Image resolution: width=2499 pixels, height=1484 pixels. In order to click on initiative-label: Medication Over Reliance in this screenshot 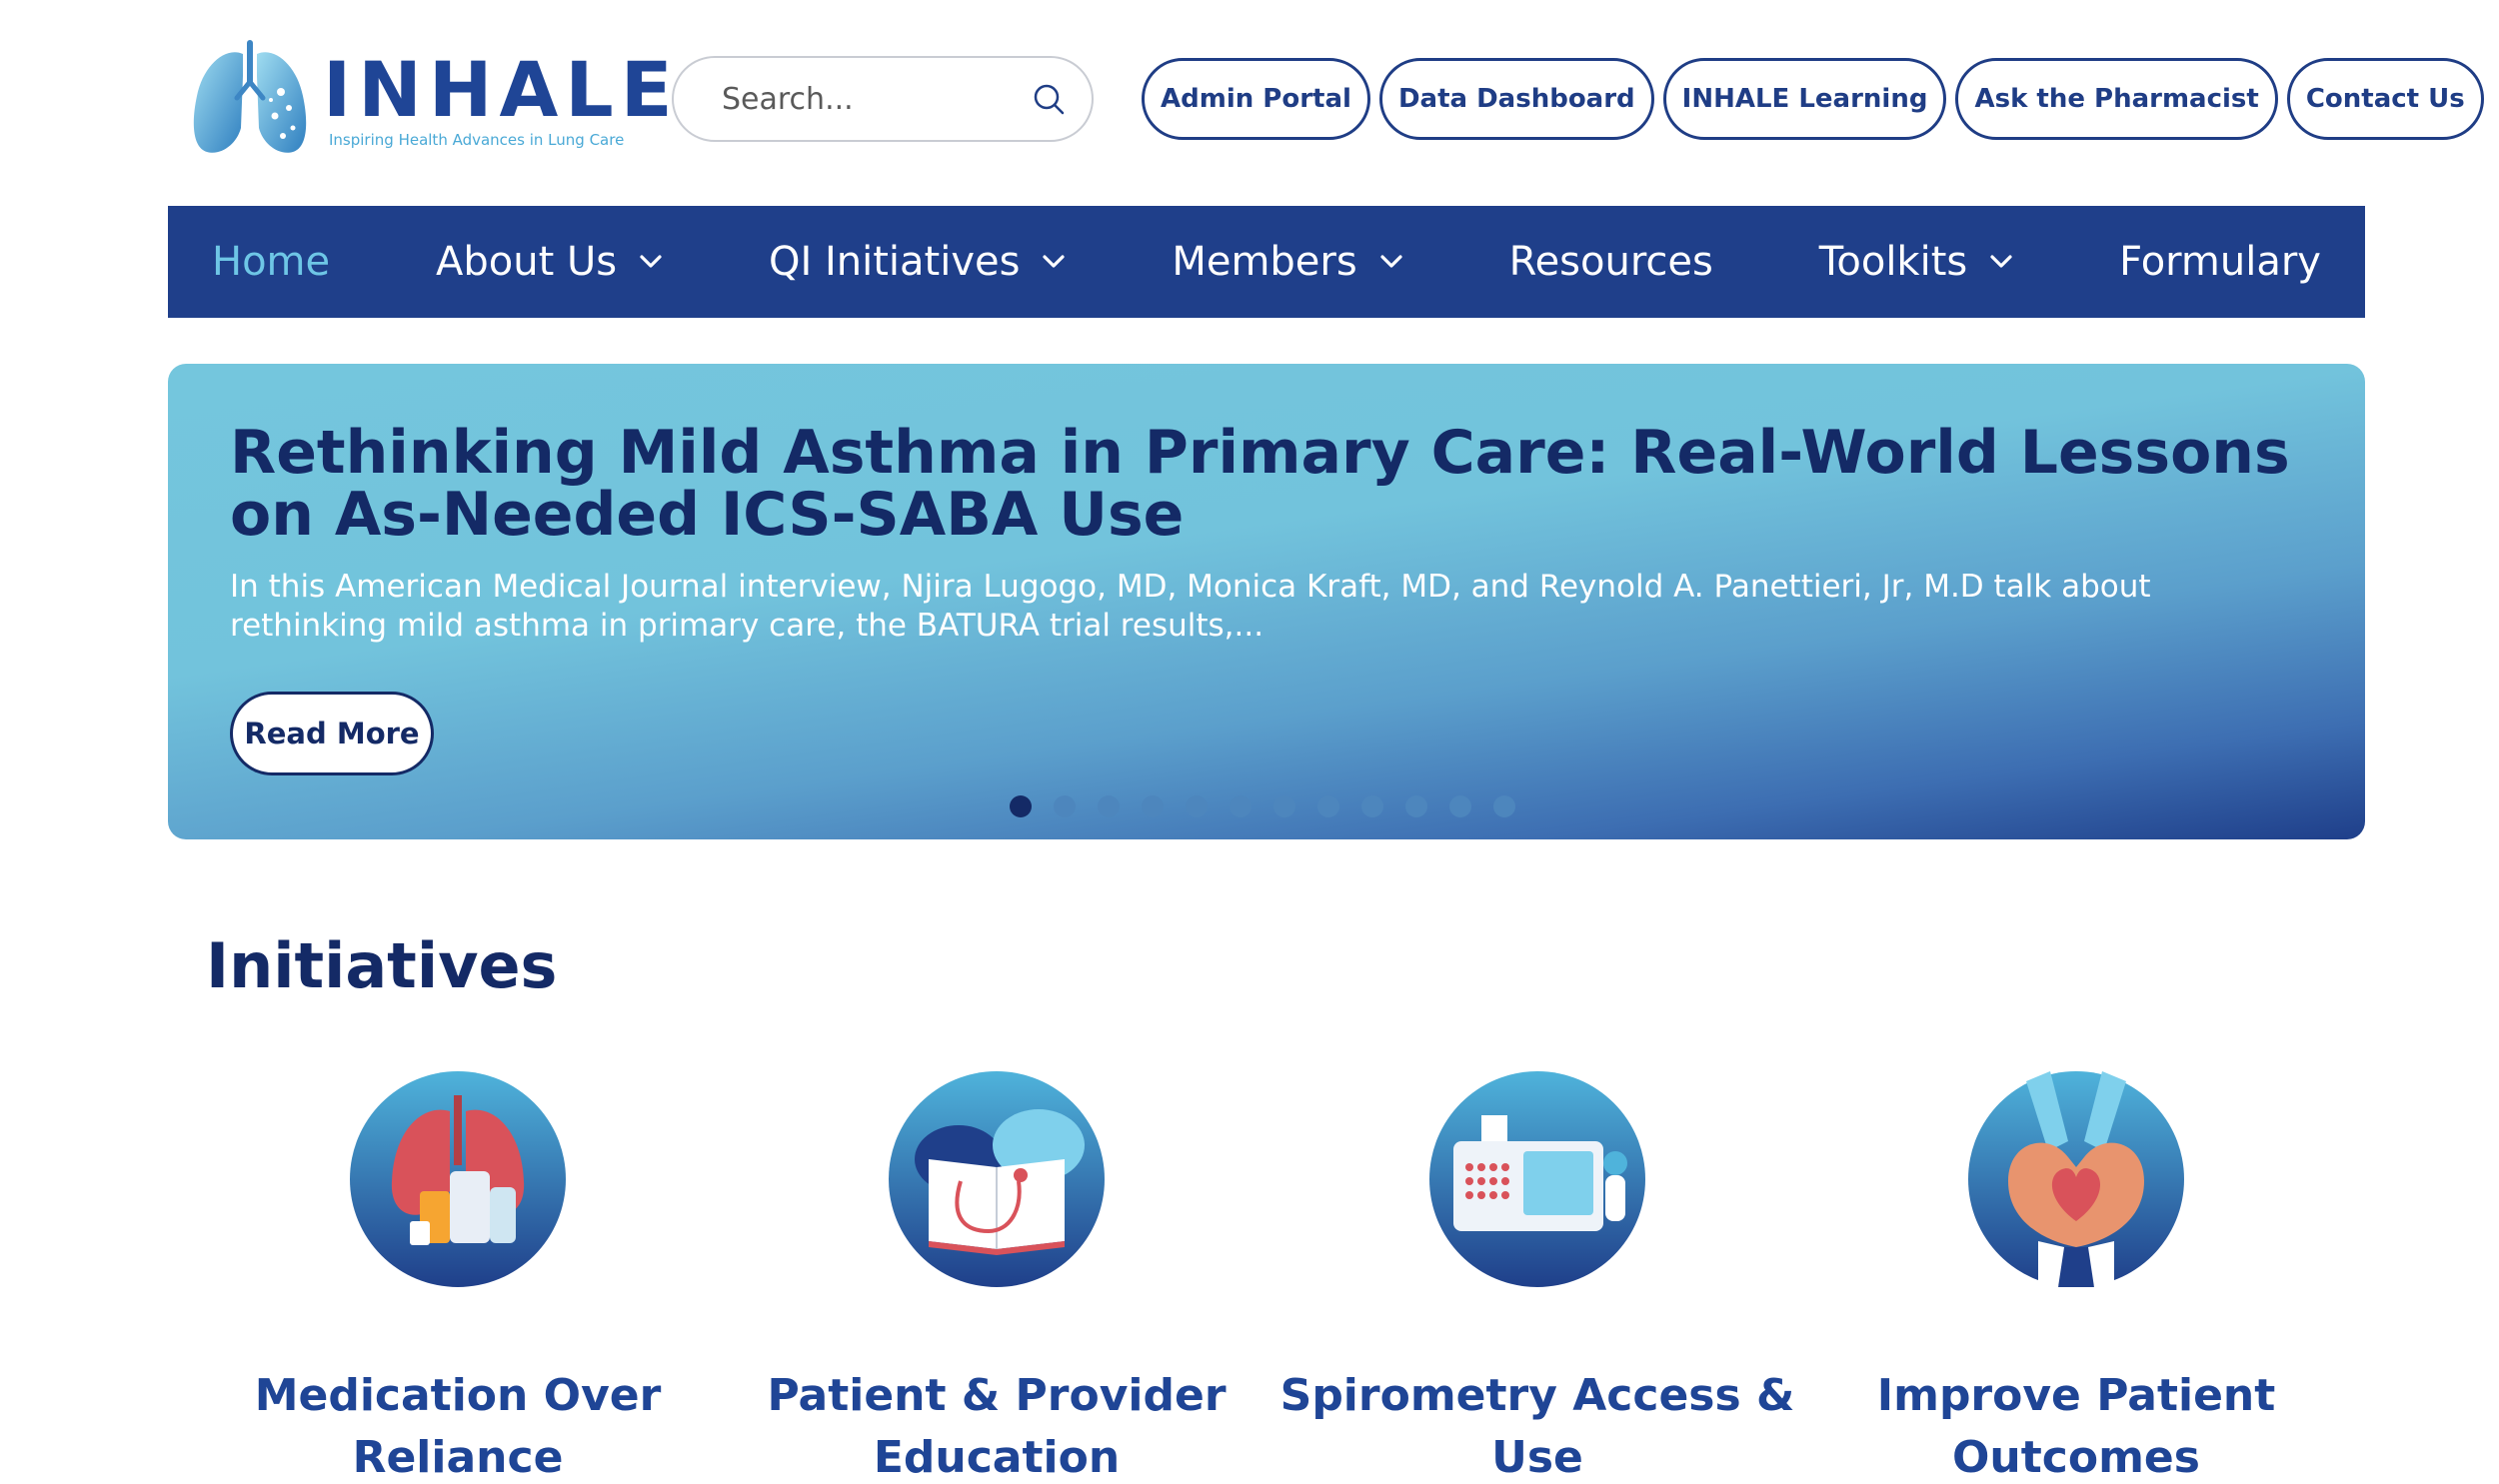, I will do `click(458, 1426)`.